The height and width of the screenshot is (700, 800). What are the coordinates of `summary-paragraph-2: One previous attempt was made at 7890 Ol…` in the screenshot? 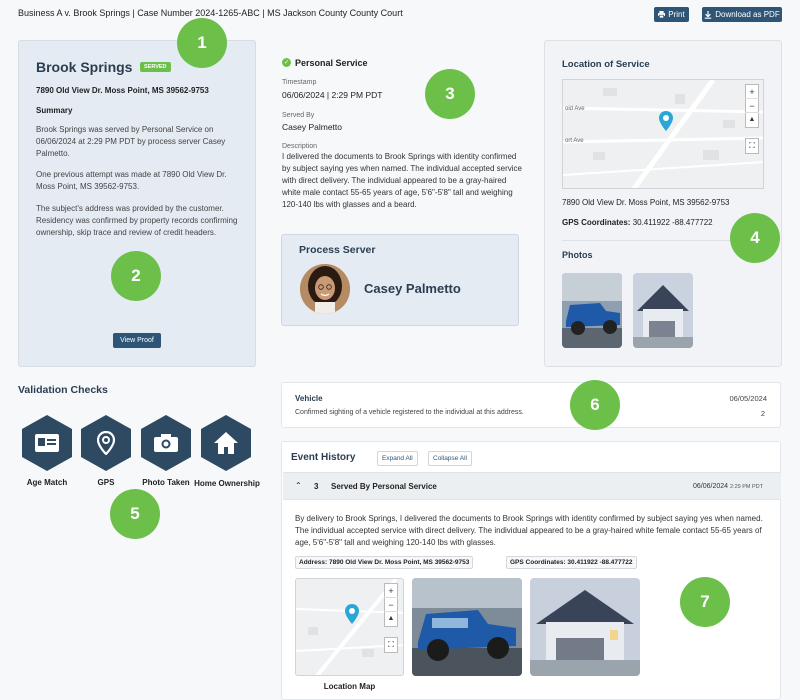 It's located at (131, 180).